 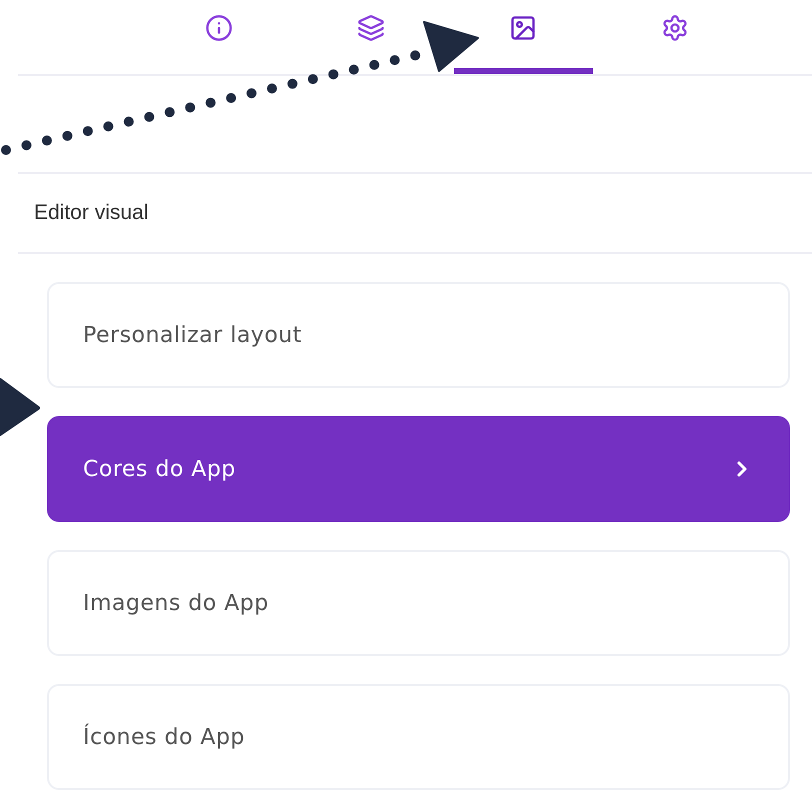 What do you see at coordinates (418, 603) in the screenshot?
I see `menu-item: Imagens do App` at bounding box center [418, 603].